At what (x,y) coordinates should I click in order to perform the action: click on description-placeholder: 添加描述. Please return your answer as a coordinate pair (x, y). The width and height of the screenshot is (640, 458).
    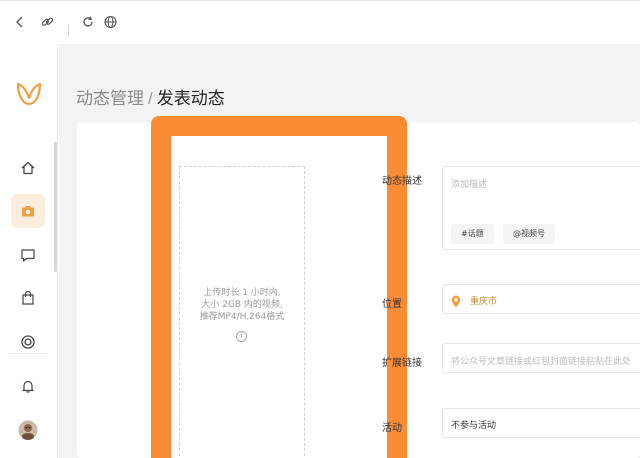
    Looking at the image, I should click on (469, 185).